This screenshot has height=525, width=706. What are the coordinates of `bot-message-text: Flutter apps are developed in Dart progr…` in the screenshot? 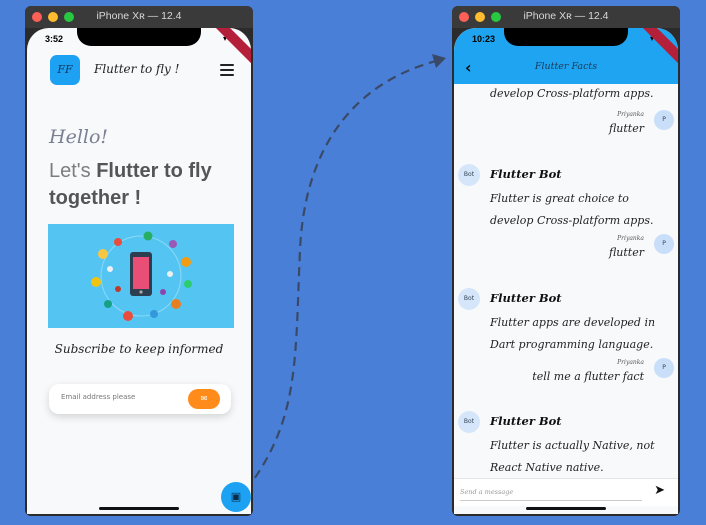 It's located at (573, 333).